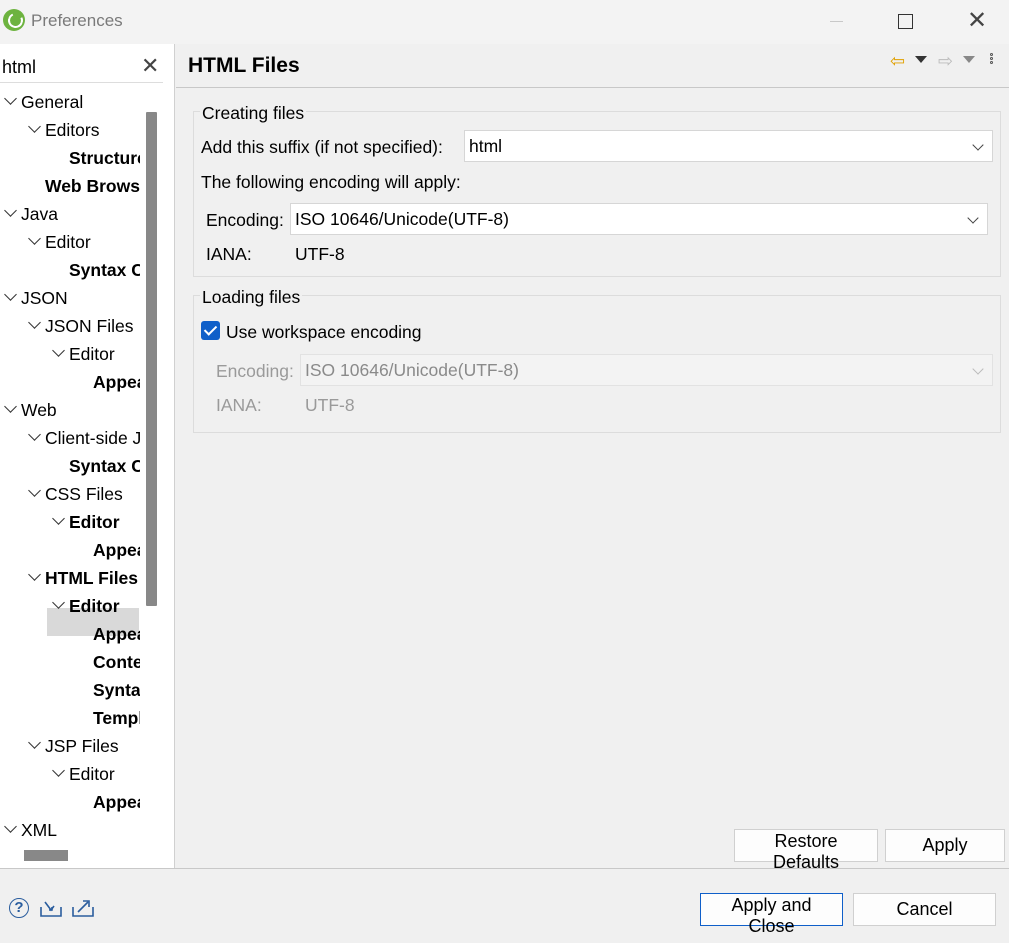  I want to click on apply-button: Apply, so click(945, 845).